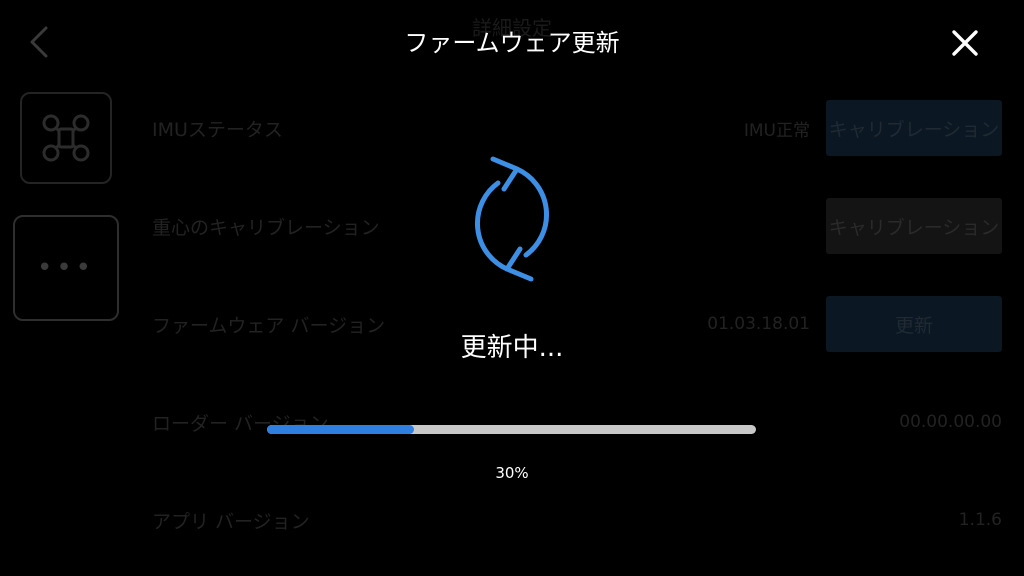 The width and height of the screenshot is (1024, 576). What do you see at coordinates (950, 422) in the screenshot?
I see `loader-version-value: 00.00.00.00` at bounding box center [950, 422].